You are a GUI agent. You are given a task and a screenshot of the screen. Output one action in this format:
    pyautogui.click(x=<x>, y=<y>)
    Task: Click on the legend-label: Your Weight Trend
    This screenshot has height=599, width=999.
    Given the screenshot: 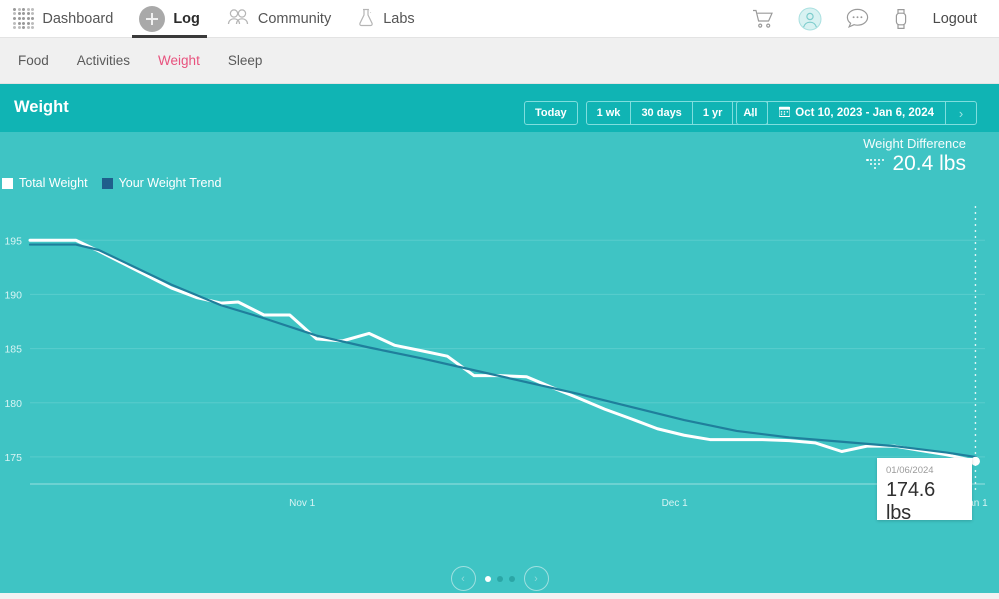 What is the action you would take?
    pyautogui.click(x=170, y=183)
    